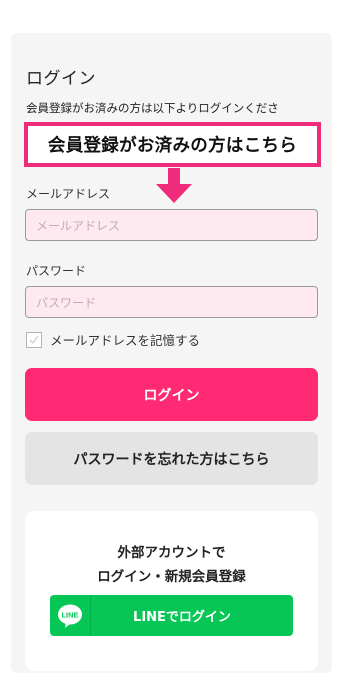 The width and height of the screenshot is (347, 673). I want to click on password-label: パスワード, so click(56, 271).